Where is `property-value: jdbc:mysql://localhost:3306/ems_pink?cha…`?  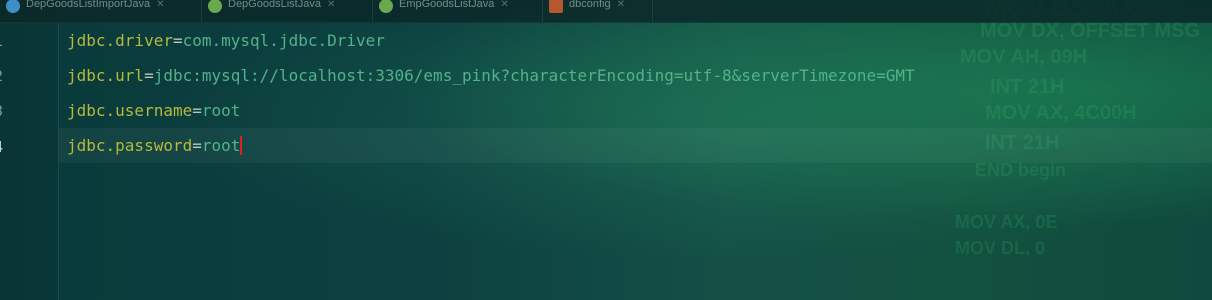
property-value: jdbc:mysql://localhost:3306/ems_pink?cha… is located at coordinates (534, 75).